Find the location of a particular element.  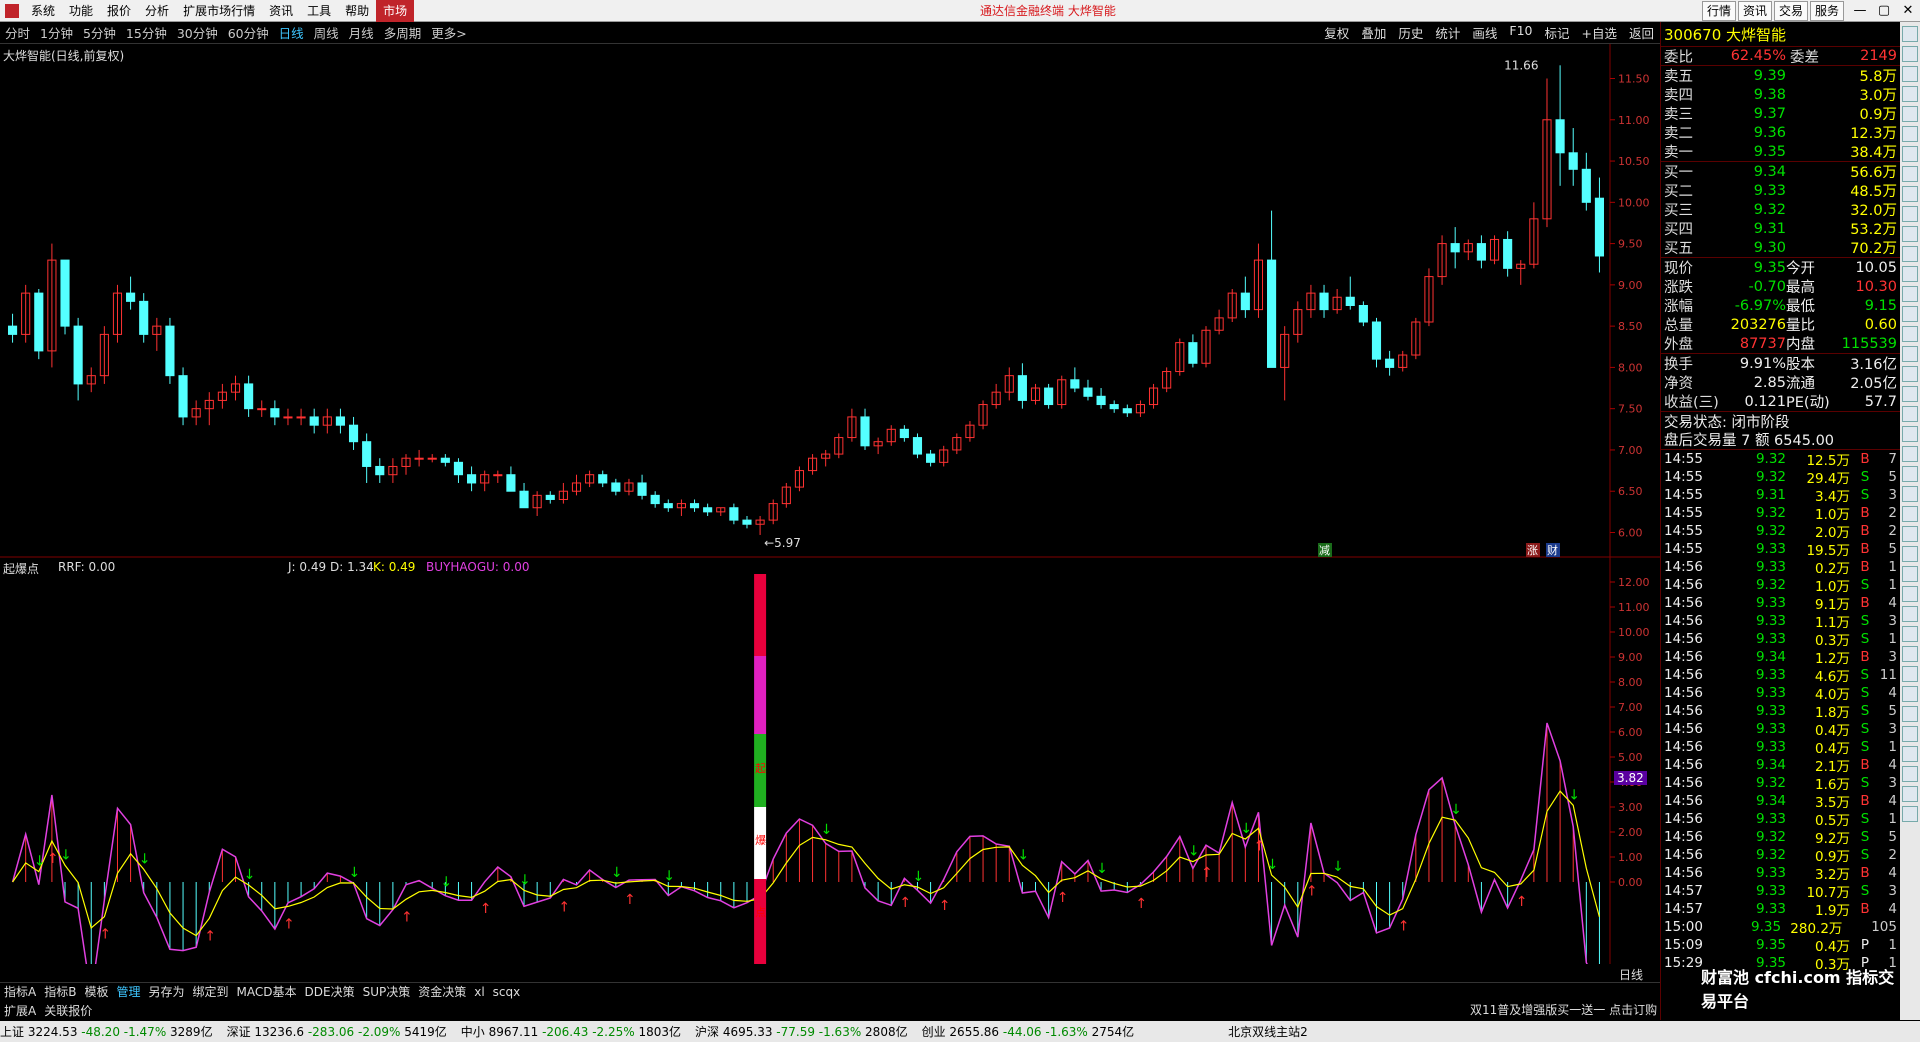

period-weekly: 周线 is located at coordinates (326, 32).